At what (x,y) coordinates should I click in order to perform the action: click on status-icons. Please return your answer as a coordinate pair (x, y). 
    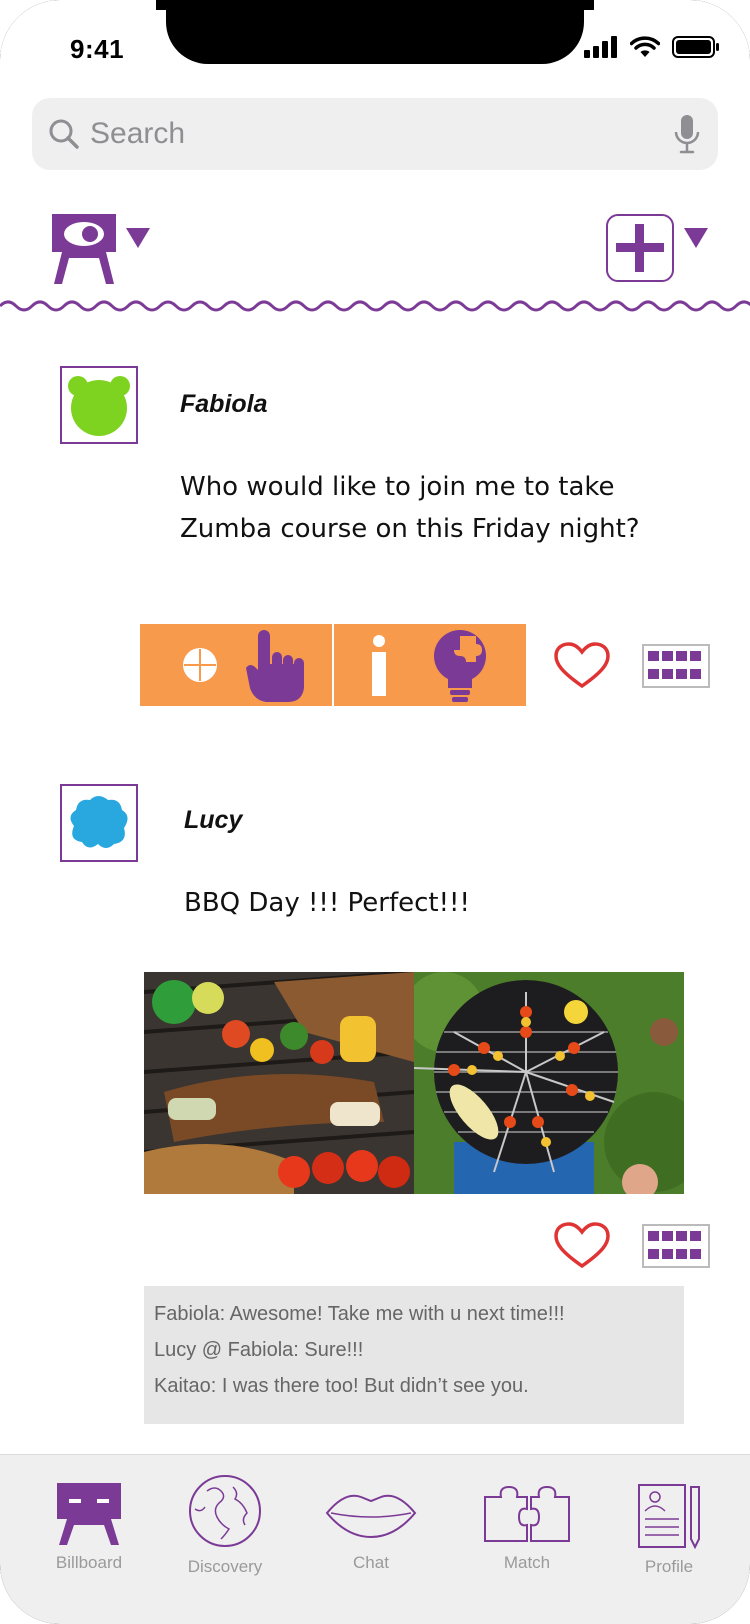
    Looking at the image, I should click on (652, 47).